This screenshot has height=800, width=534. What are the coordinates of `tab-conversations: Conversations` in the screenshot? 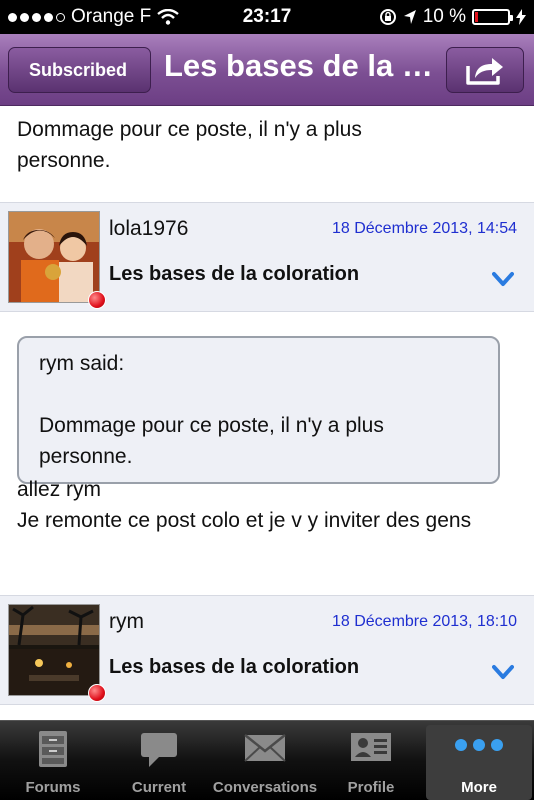 It's located at (265, 760).